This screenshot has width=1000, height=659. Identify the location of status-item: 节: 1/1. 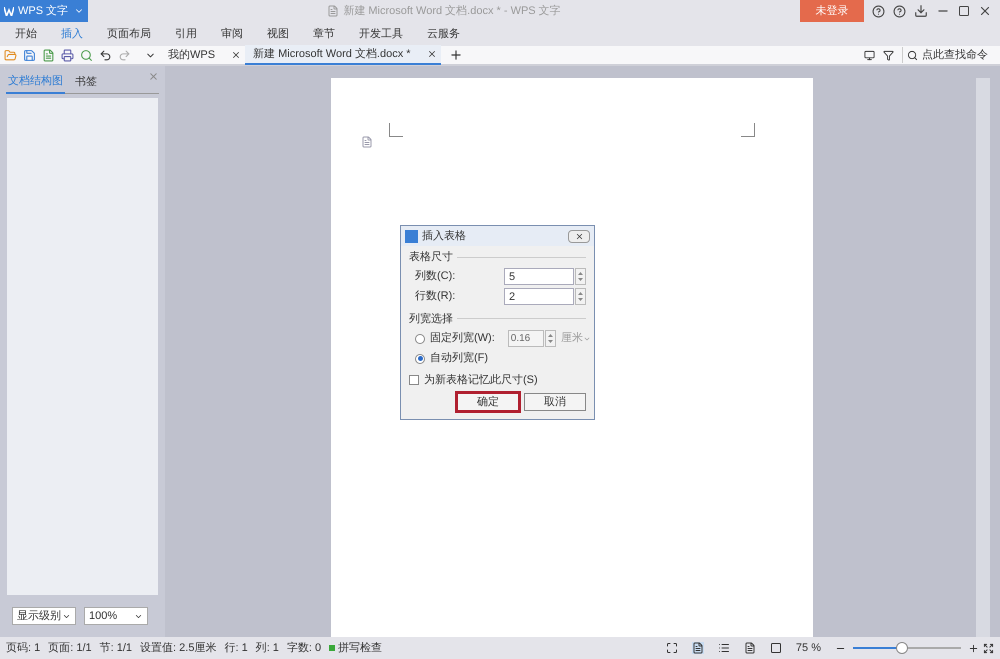
(116, 648).